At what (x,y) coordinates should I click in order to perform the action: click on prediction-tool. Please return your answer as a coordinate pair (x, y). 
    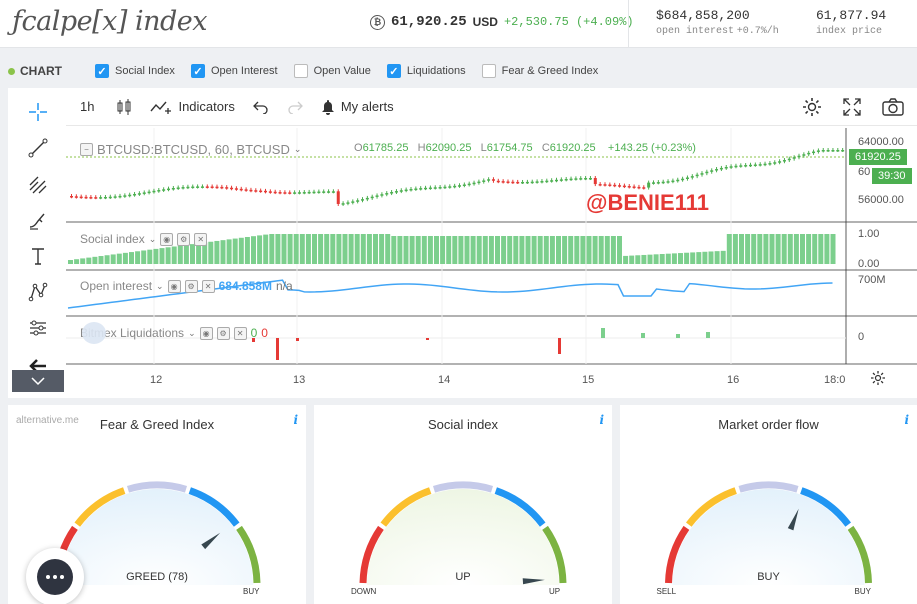
    Looking at the image, I should click on (38, 328).